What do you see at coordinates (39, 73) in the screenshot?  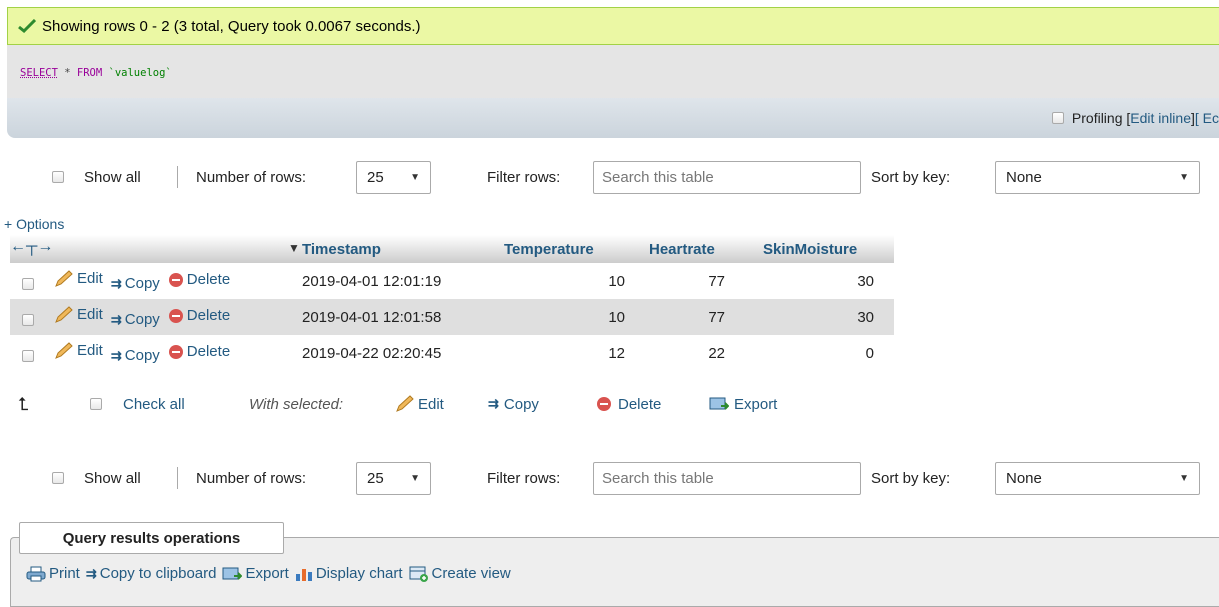 I see `sql-keyword-select: SELECT` at bounding box center [39, 73].